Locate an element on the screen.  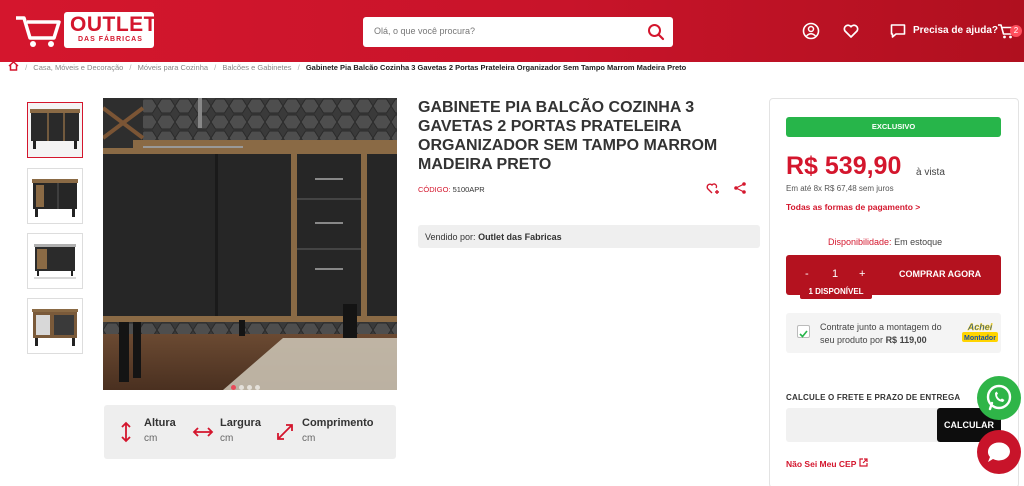
chat-button is located at coordinates (999, 452).